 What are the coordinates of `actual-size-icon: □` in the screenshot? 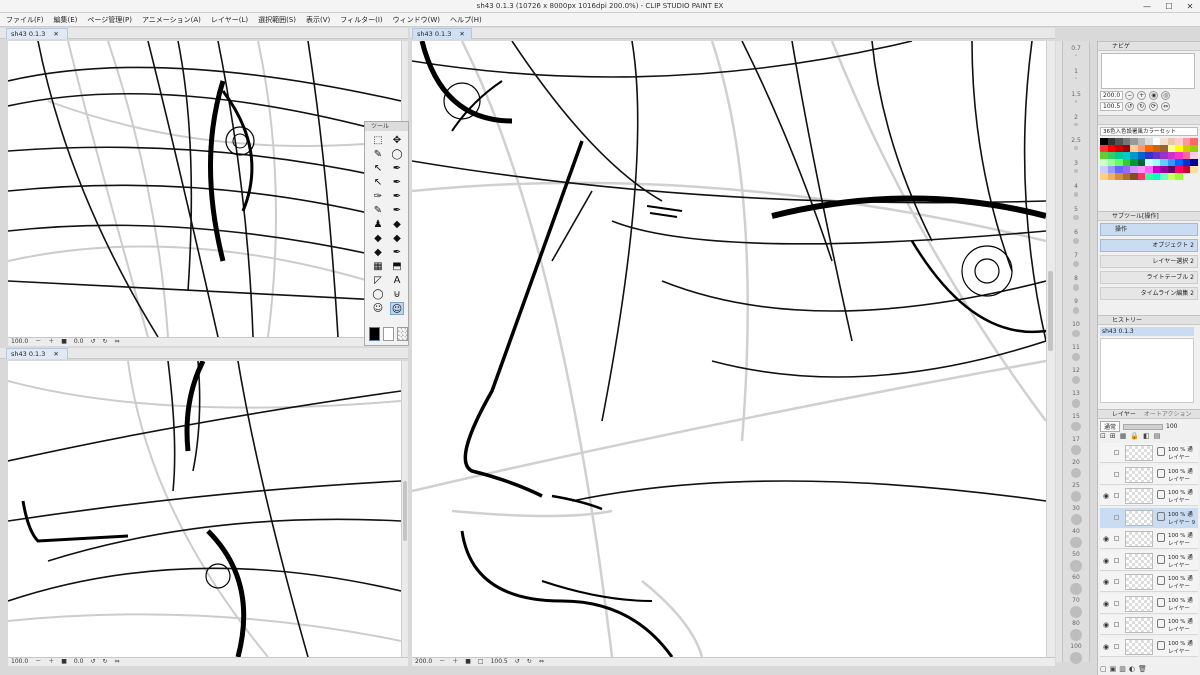 It's located at (481, 662).